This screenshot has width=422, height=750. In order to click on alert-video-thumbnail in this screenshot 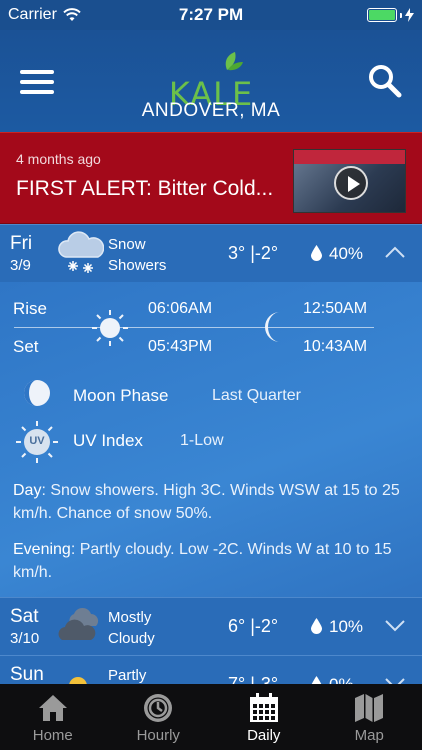, I will do `click(349, 181)`.